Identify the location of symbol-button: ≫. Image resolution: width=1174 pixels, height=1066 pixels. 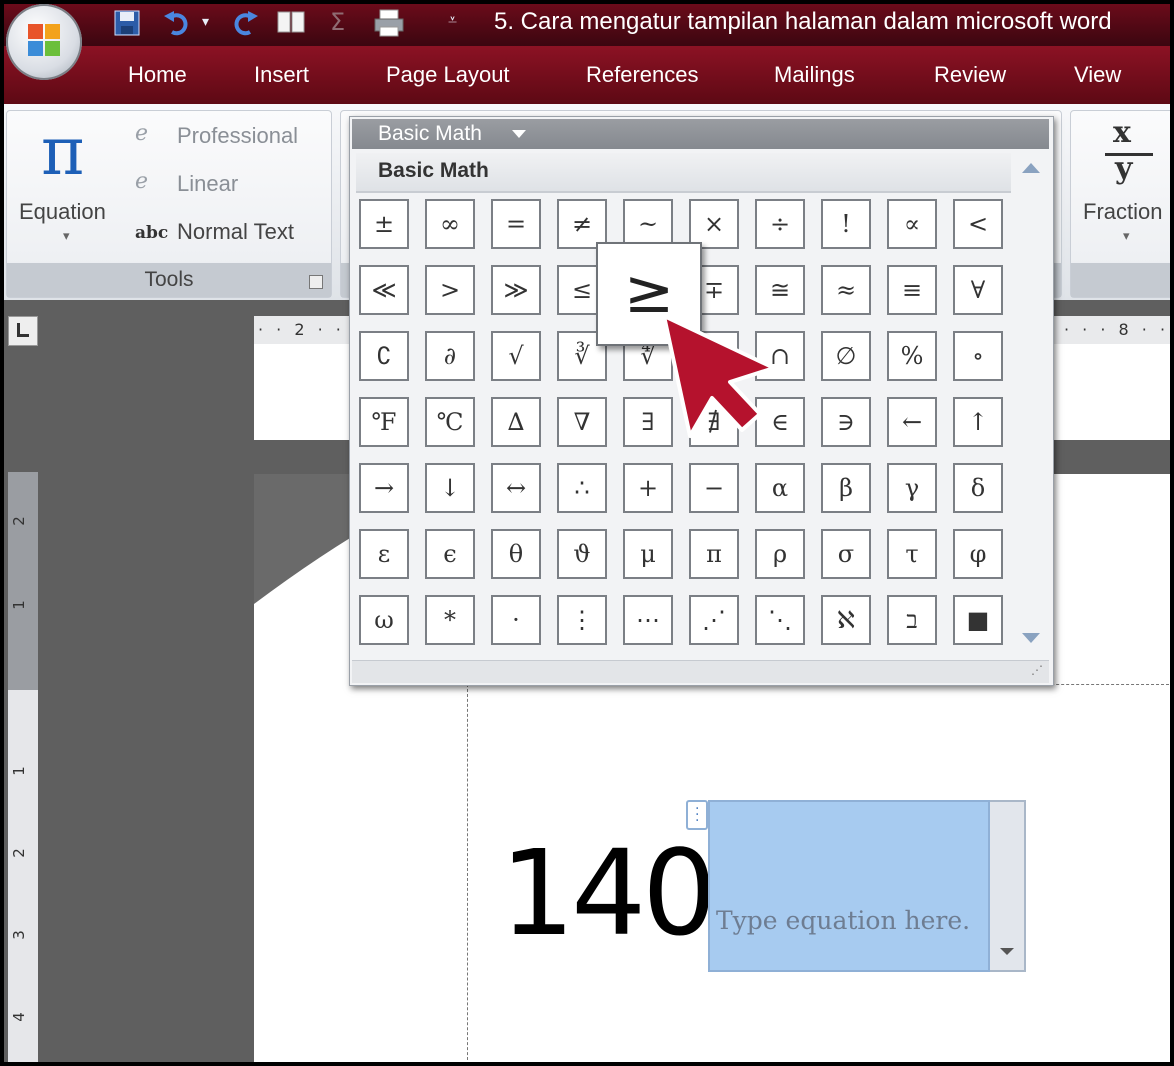
(516, 290).